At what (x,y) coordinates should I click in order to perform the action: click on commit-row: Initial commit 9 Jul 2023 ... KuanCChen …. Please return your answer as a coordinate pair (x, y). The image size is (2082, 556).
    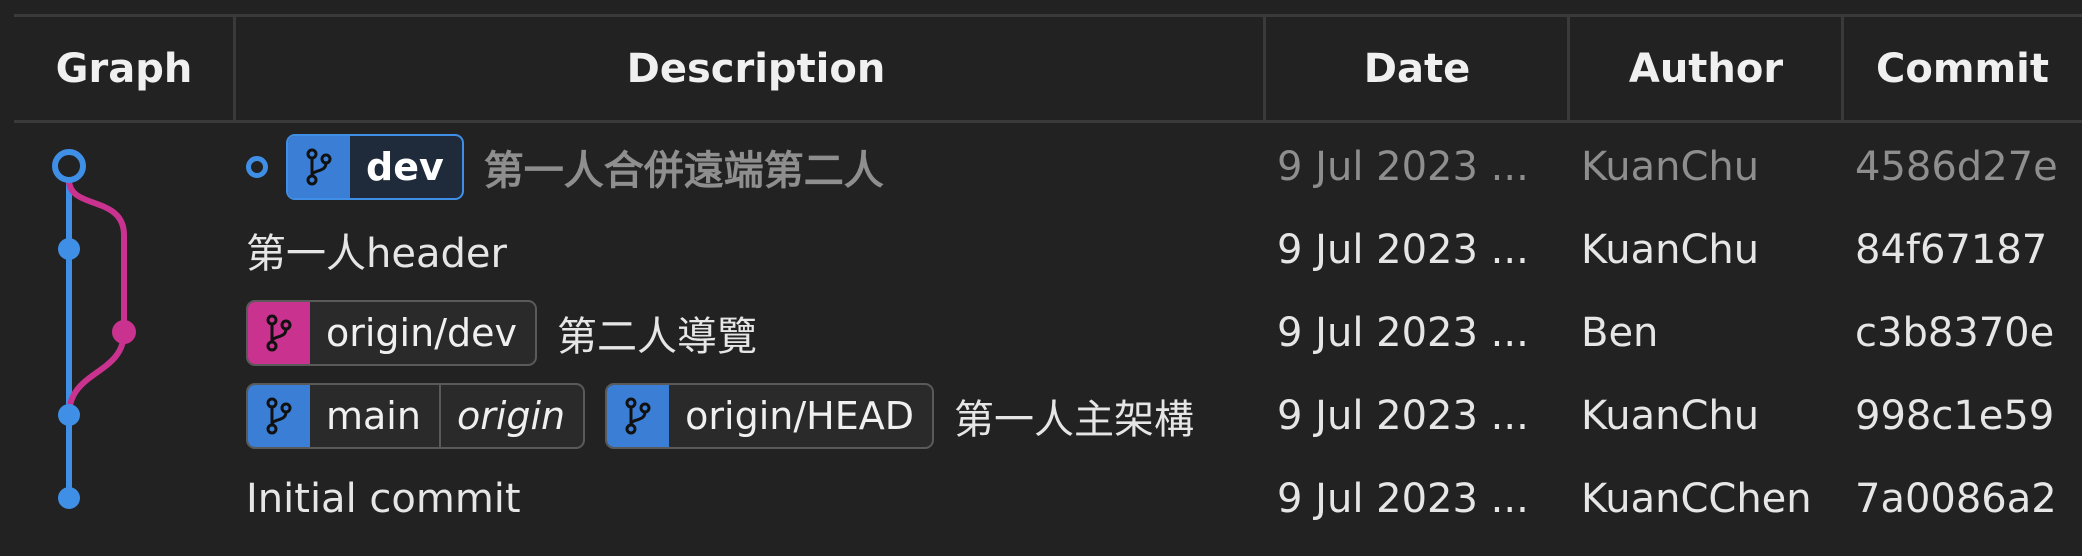
    Looking at the image, I should click on (1041, 498).